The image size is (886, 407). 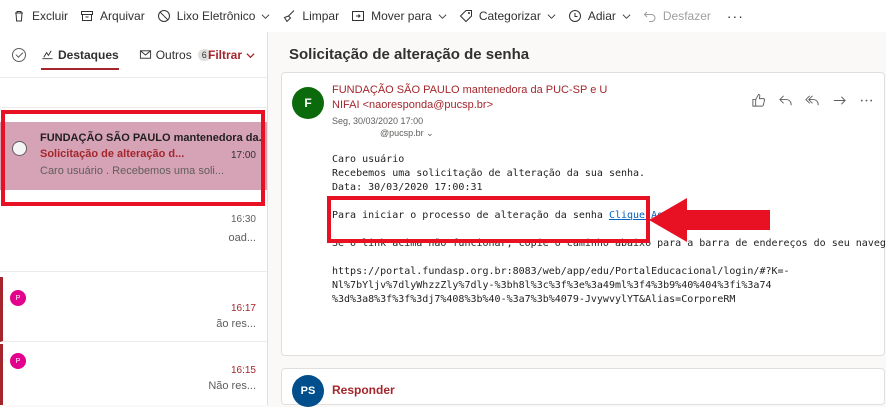 What do you see at coordinates (402, 133) in the screenshot?
I see `recipient-email: @pucsp.br` at bounding box center [402, 133].